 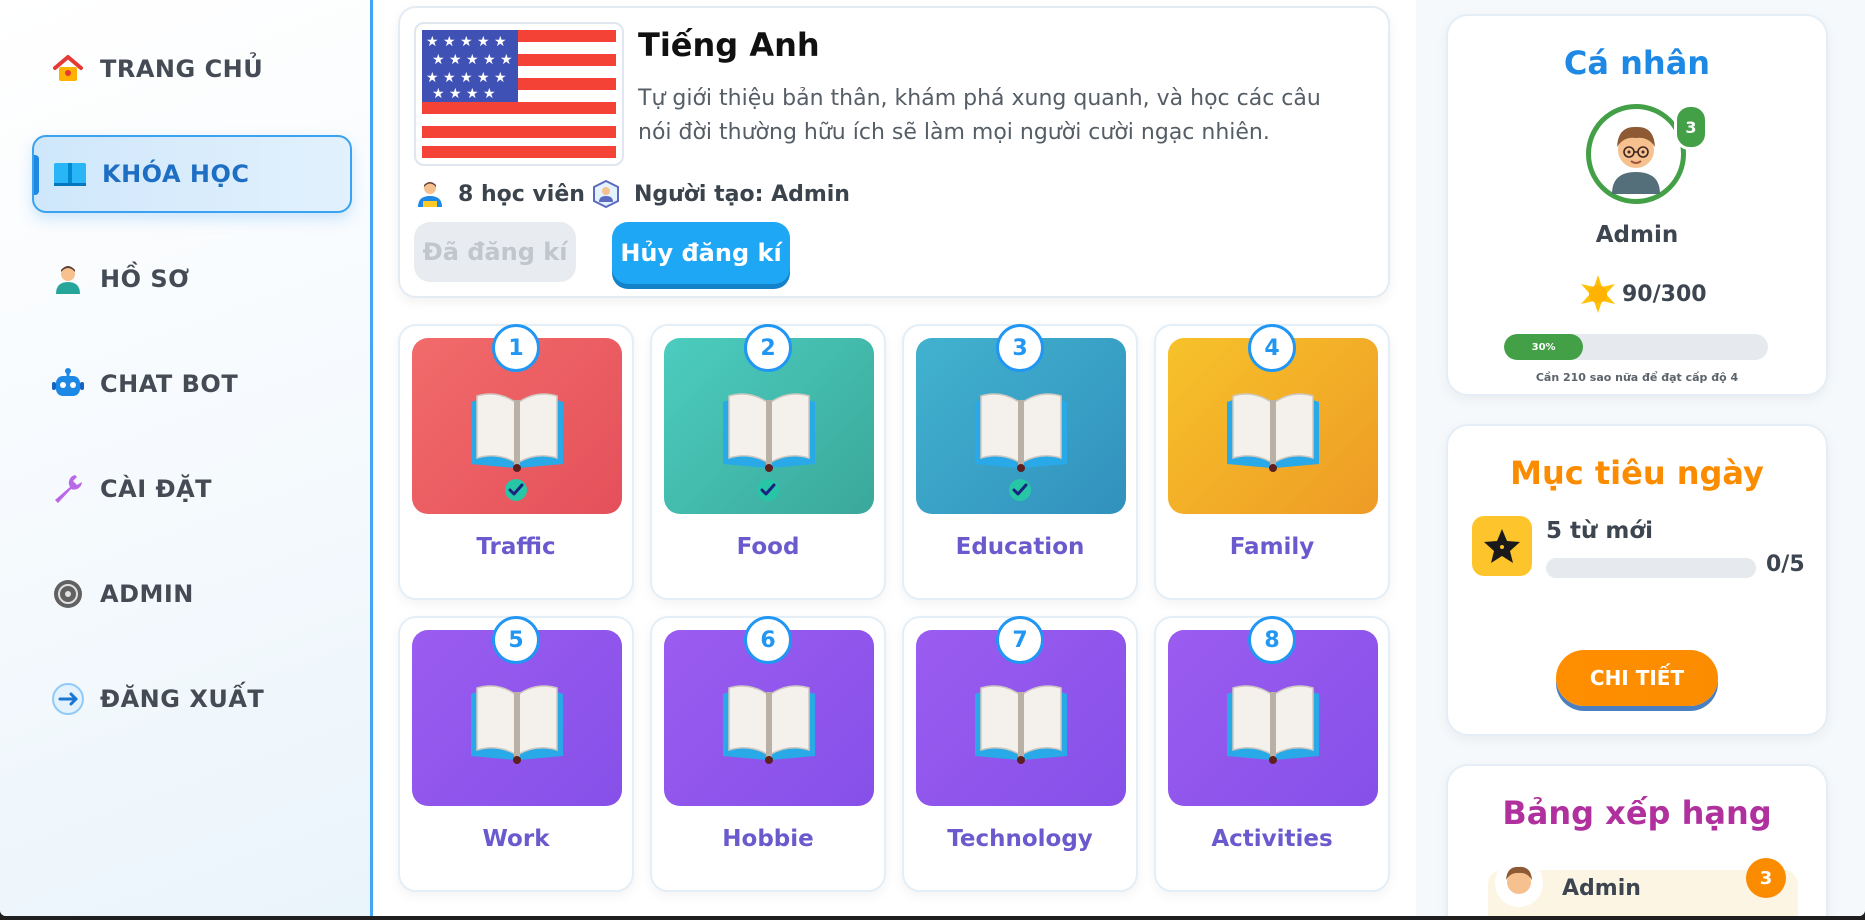 What do you see at coordinates (516, 839) in the screenshot?
I see `lesson-name: Work` at bounding box center [516, 839].